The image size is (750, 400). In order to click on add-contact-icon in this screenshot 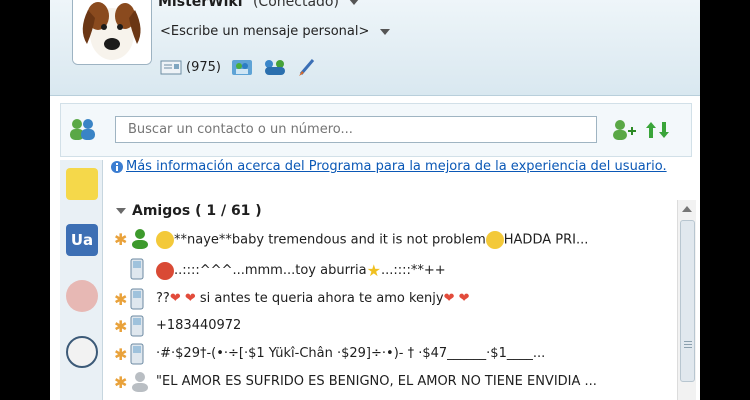, I will do `click(624, 130)`.